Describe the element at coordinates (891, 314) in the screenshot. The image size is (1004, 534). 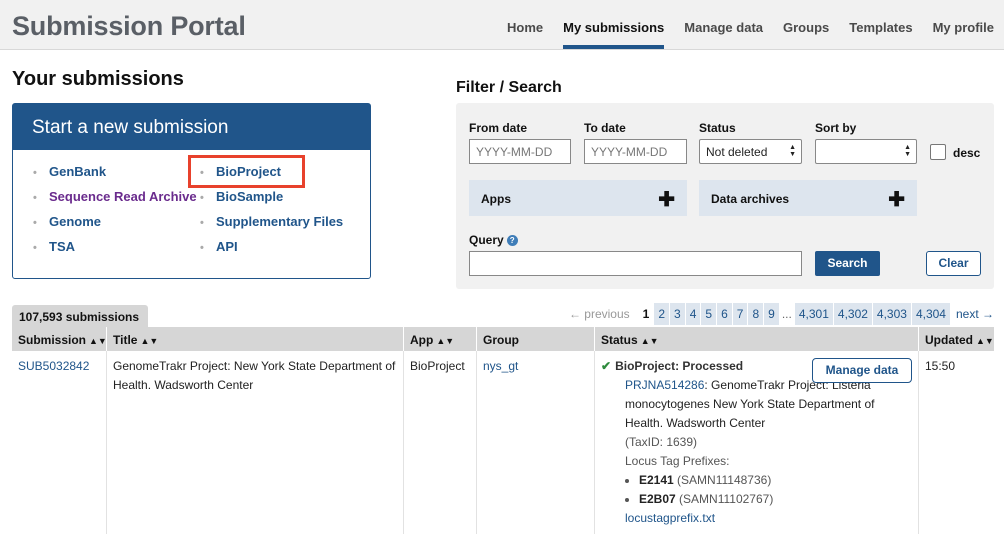
I see `page-link: 4,303` at that location.